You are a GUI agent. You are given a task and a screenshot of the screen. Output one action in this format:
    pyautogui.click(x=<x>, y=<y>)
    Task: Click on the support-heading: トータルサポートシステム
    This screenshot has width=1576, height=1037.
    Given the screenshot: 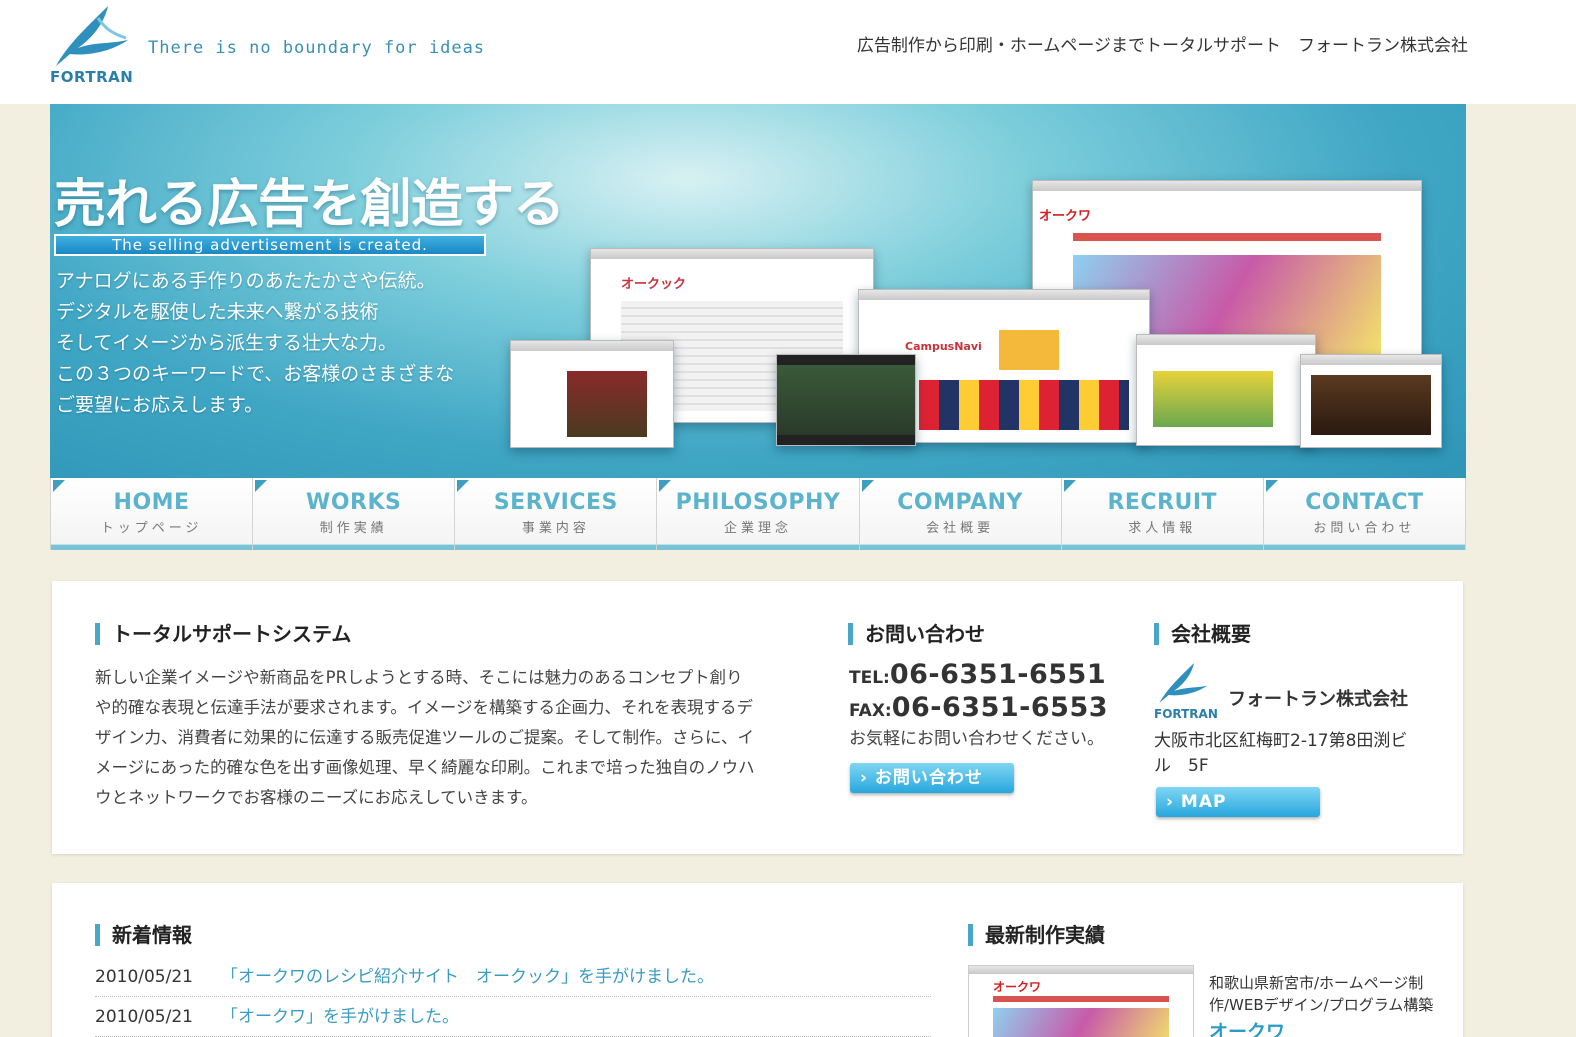 What is the action you would take?
    pyautogui.click(x=223, y=634)
    